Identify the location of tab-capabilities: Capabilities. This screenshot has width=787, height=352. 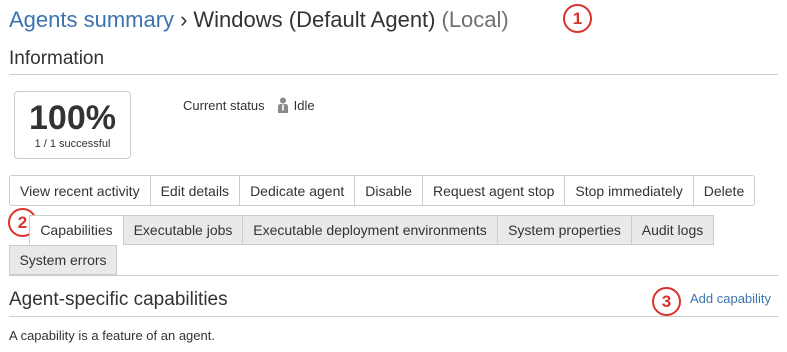
(76, 230).